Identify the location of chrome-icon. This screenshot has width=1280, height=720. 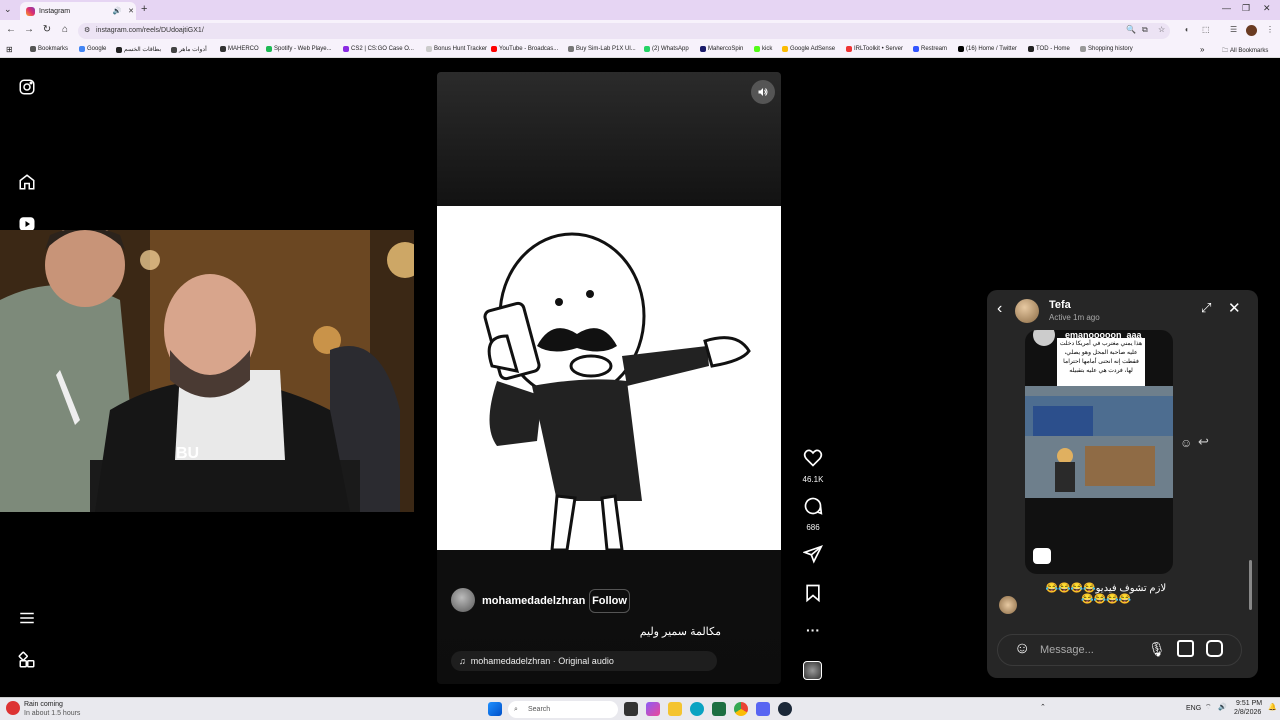
(741, 709).